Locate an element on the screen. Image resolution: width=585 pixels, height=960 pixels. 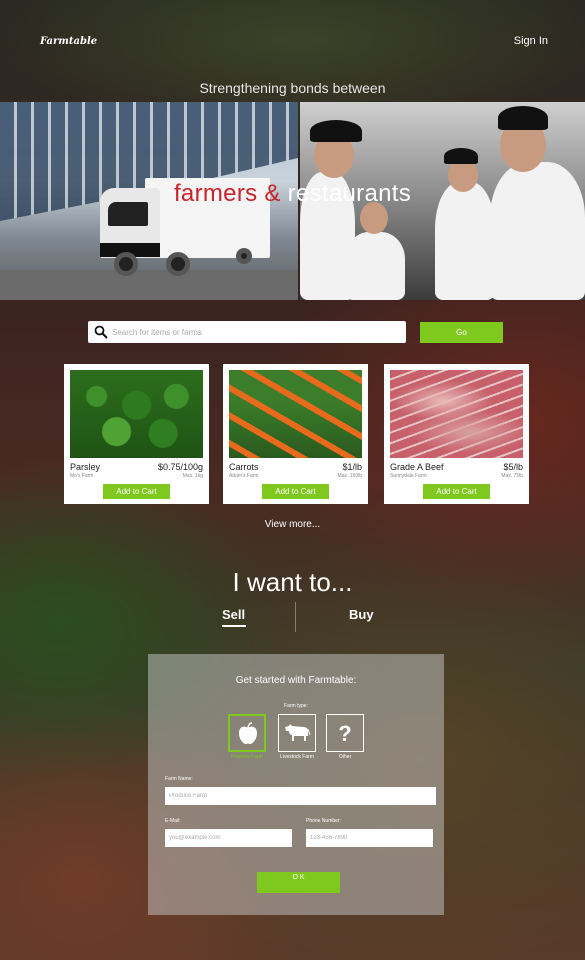
tab-sell: Sell is located at coordinates (234, 617).